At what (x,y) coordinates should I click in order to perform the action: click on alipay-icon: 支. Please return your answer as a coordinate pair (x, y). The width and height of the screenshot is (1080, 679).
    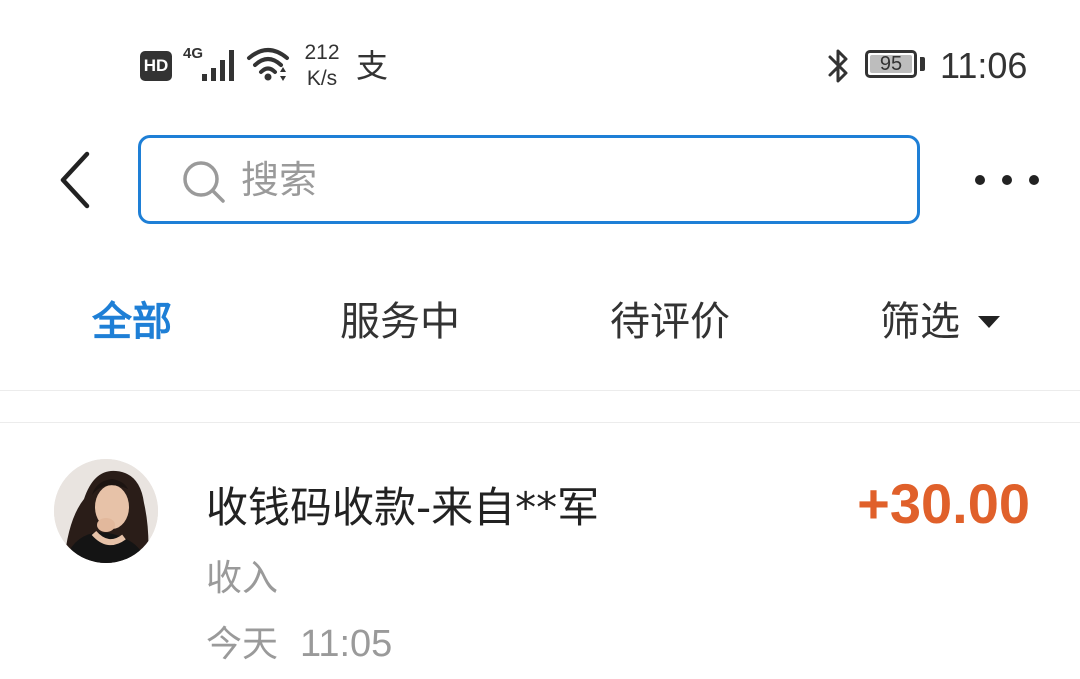
    Looking at the image, I should click on (372, 66).